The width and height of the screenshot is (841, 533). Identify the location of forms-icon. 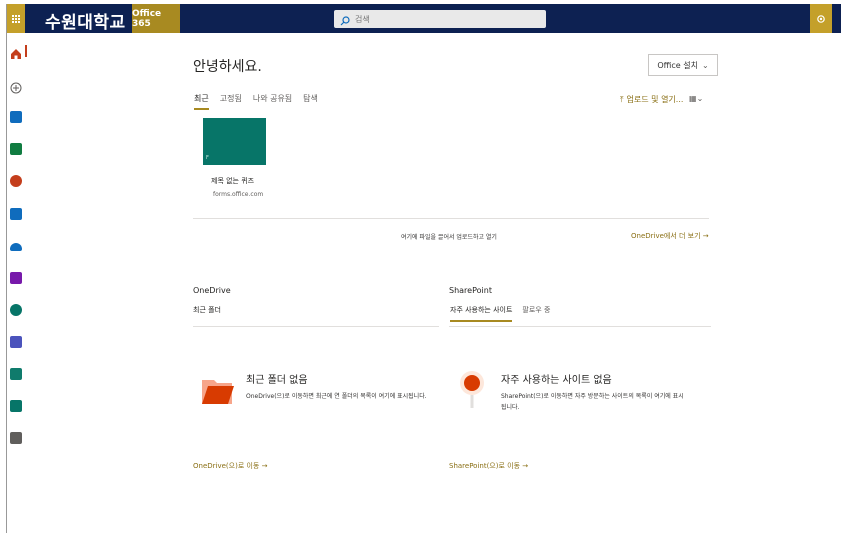
(16, 406).